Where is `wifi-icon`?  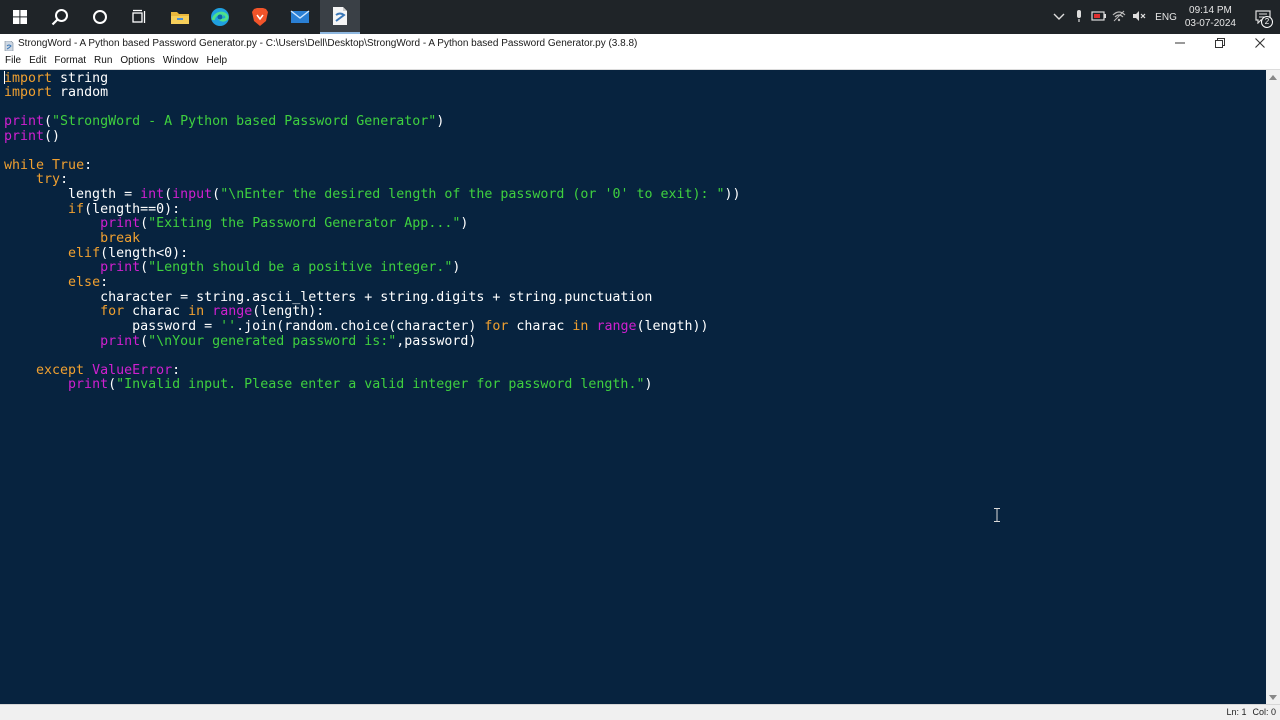 wifi-icon is located at coordinates (1119, 17).